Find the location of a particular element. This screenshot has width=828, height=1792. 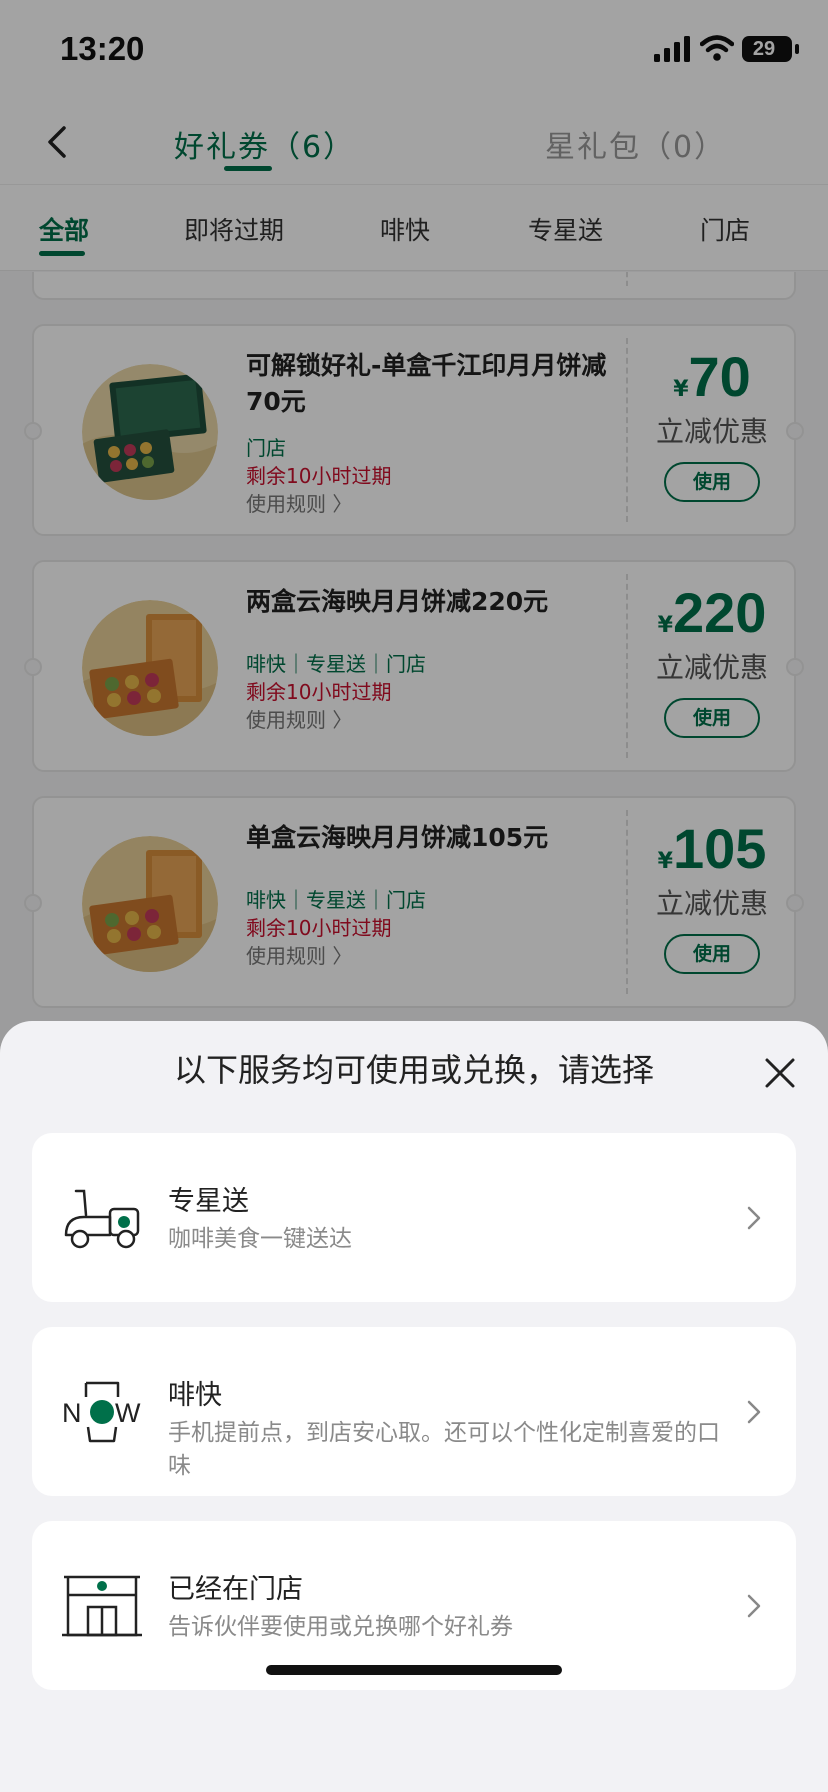

option-delivery: 专星送 咖啡美食一键送达 is located at coordinates (414, 1217).